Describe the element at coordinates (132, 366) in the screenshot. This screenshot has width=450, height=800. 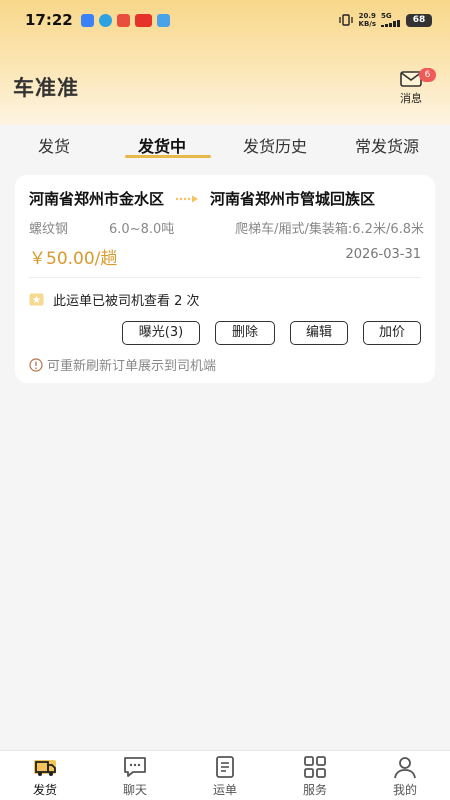
I see `refresh-tip-text: 可重新刷新订单展示到司机端` at that location.